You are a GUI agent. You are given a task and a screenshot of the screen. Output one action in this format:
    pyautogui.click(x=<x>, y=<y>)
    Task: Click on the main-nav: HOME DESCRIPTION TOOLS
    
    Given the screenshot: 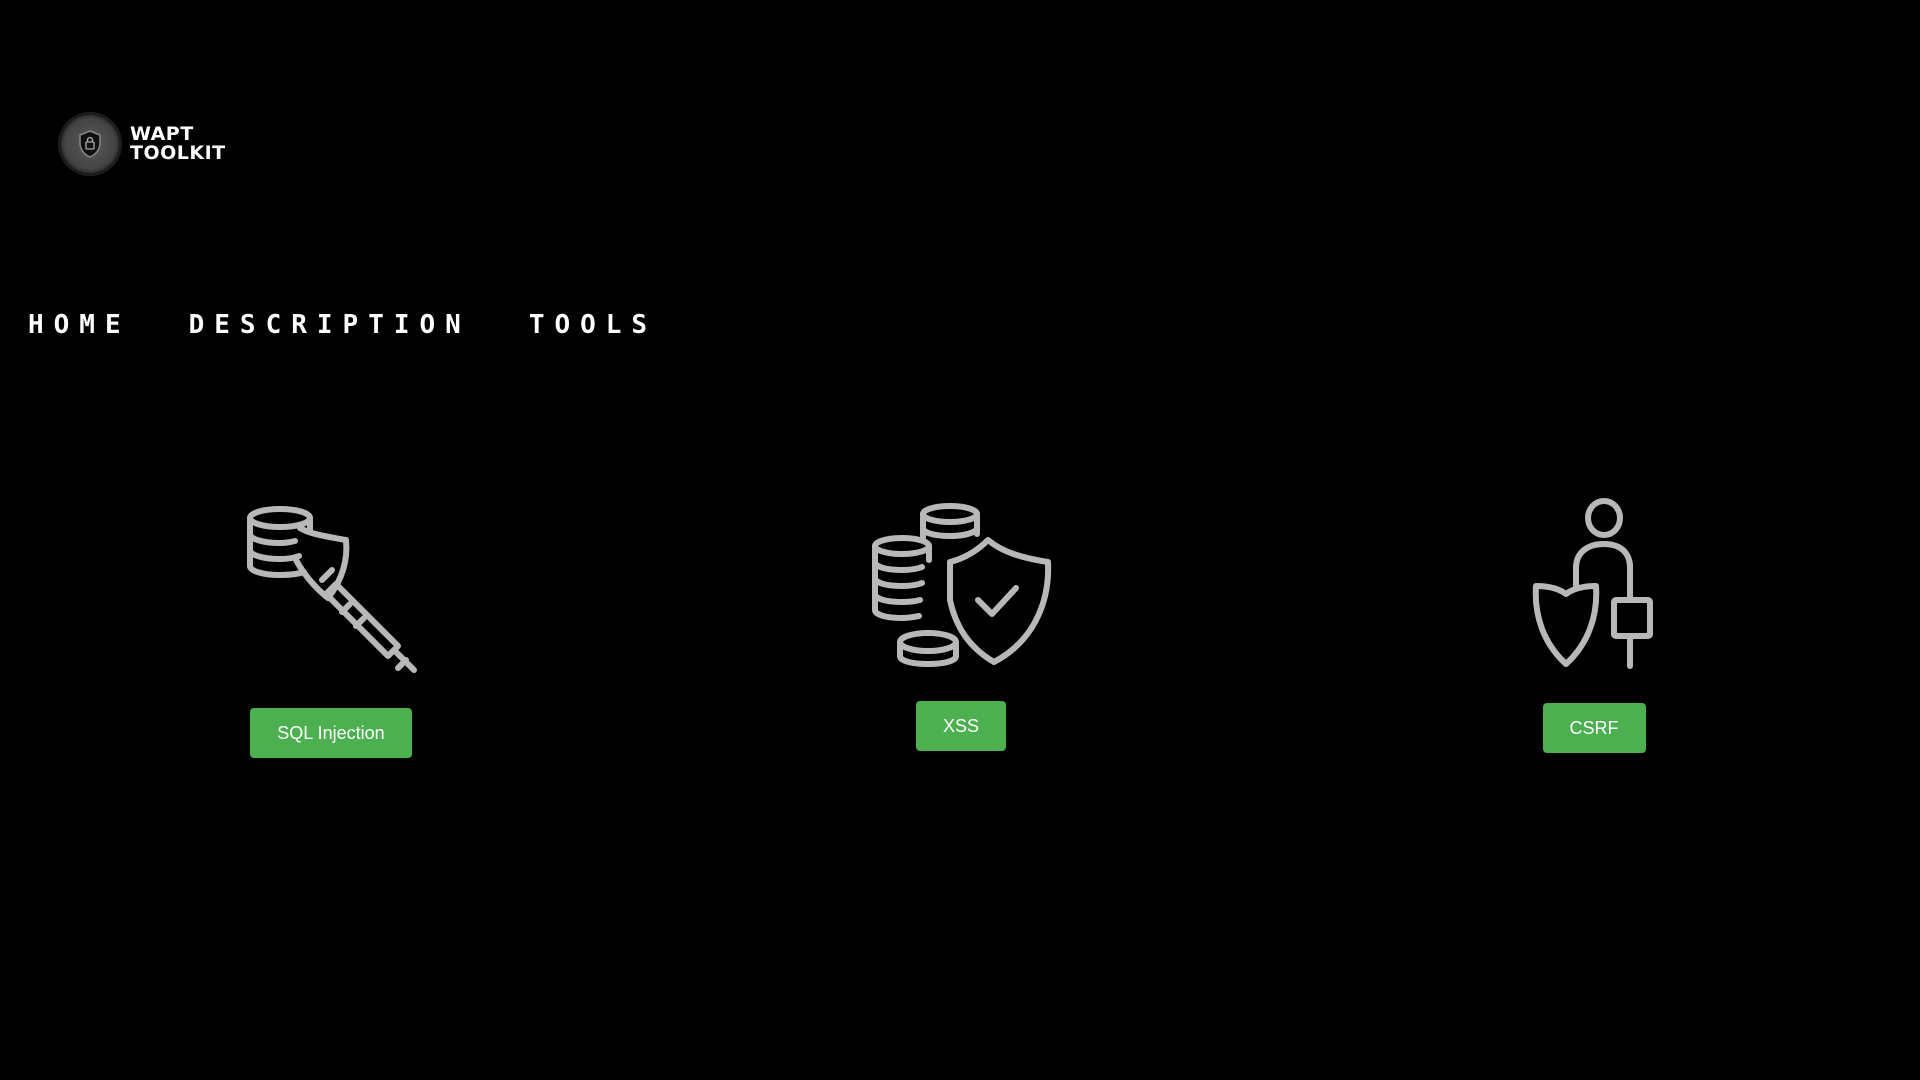 What is the action you would take?
    pyautogui.click(x=342, y=325)
    